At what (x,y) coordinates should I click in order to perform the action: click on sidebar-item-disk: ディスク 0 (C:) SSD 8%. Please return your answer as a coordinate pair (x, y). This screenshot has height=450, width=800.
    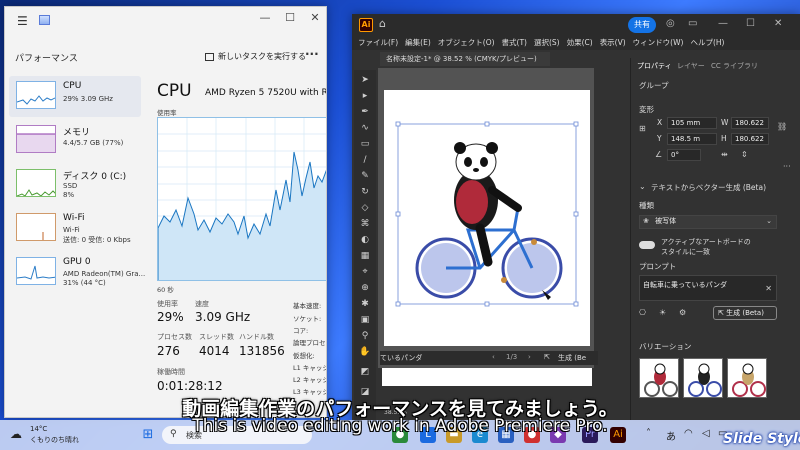
    Looking at the image, I should click on (75, 184).